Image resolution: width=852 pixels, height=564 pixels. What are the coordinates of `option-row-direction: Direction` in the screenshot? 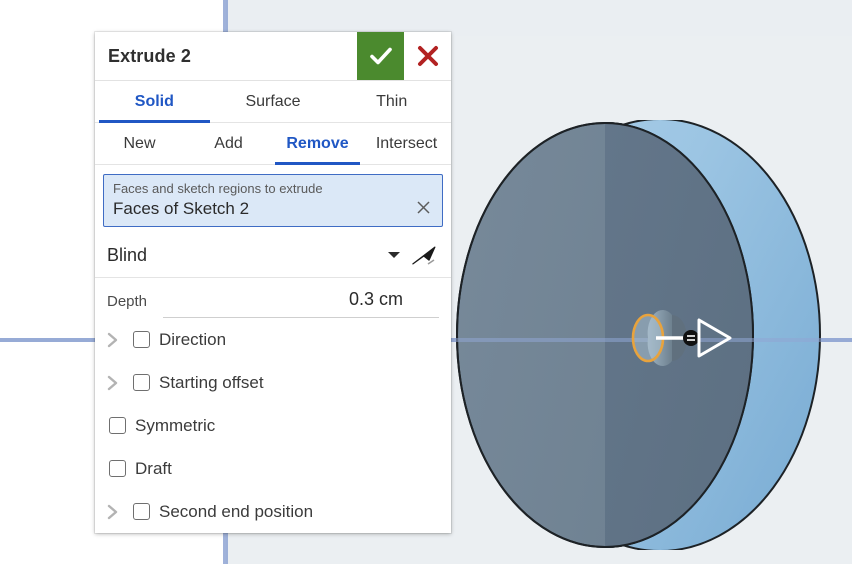 It's located at (273, 339).